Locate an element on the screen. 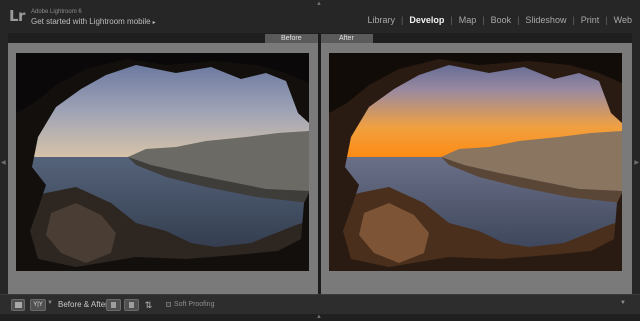  module-print: Print is located at coordinates (590, 20).